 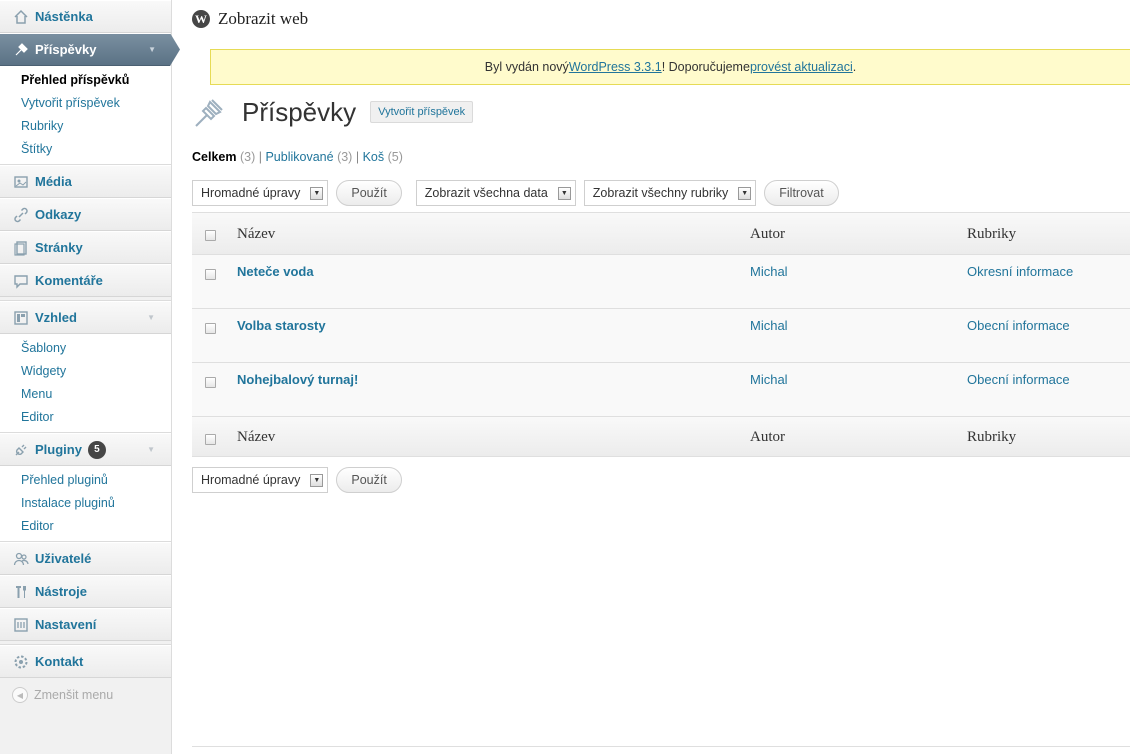 What do you see at coordinates (260, 480) in the screenshot?
I see `bulk-actions-select-bottom: Hromadné úpravy ▼` at bounding box center [260, 480].